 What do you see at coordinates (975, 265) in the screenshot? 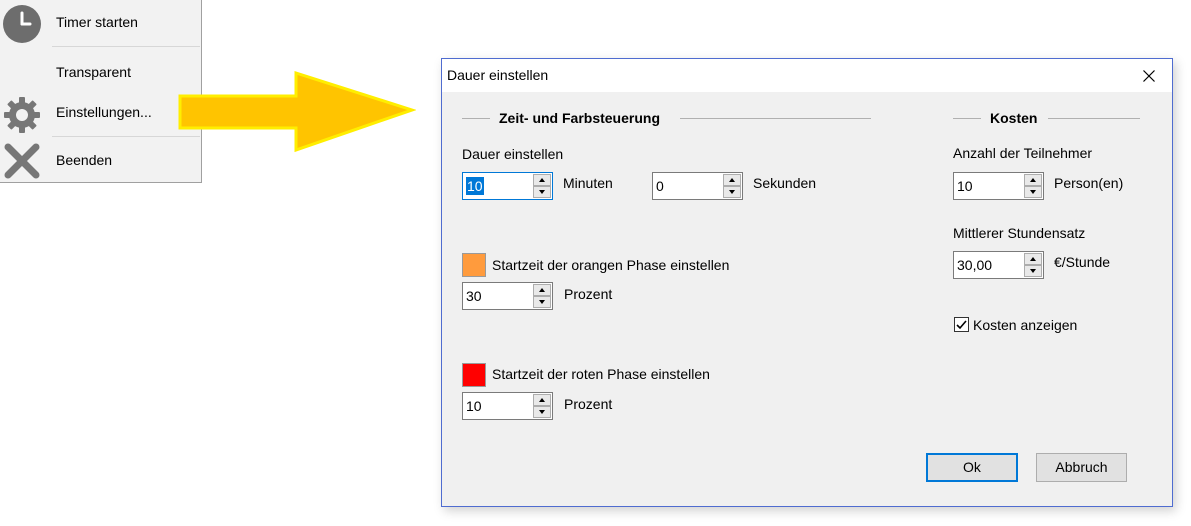
I see `rate-value: 30,00` at bounding box center [975, 265].